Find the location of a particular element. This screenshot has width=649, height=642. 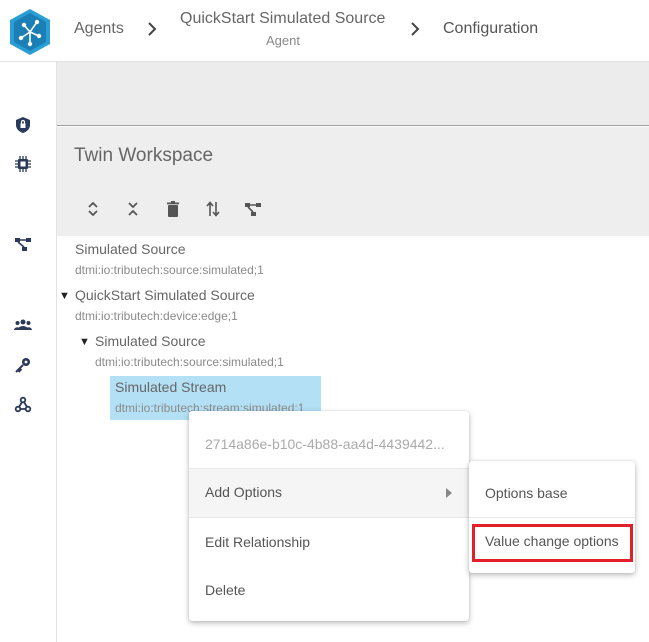

breadcrumb-agent-name: QuickStart Simulated Source is located at coordinates (282, 19).